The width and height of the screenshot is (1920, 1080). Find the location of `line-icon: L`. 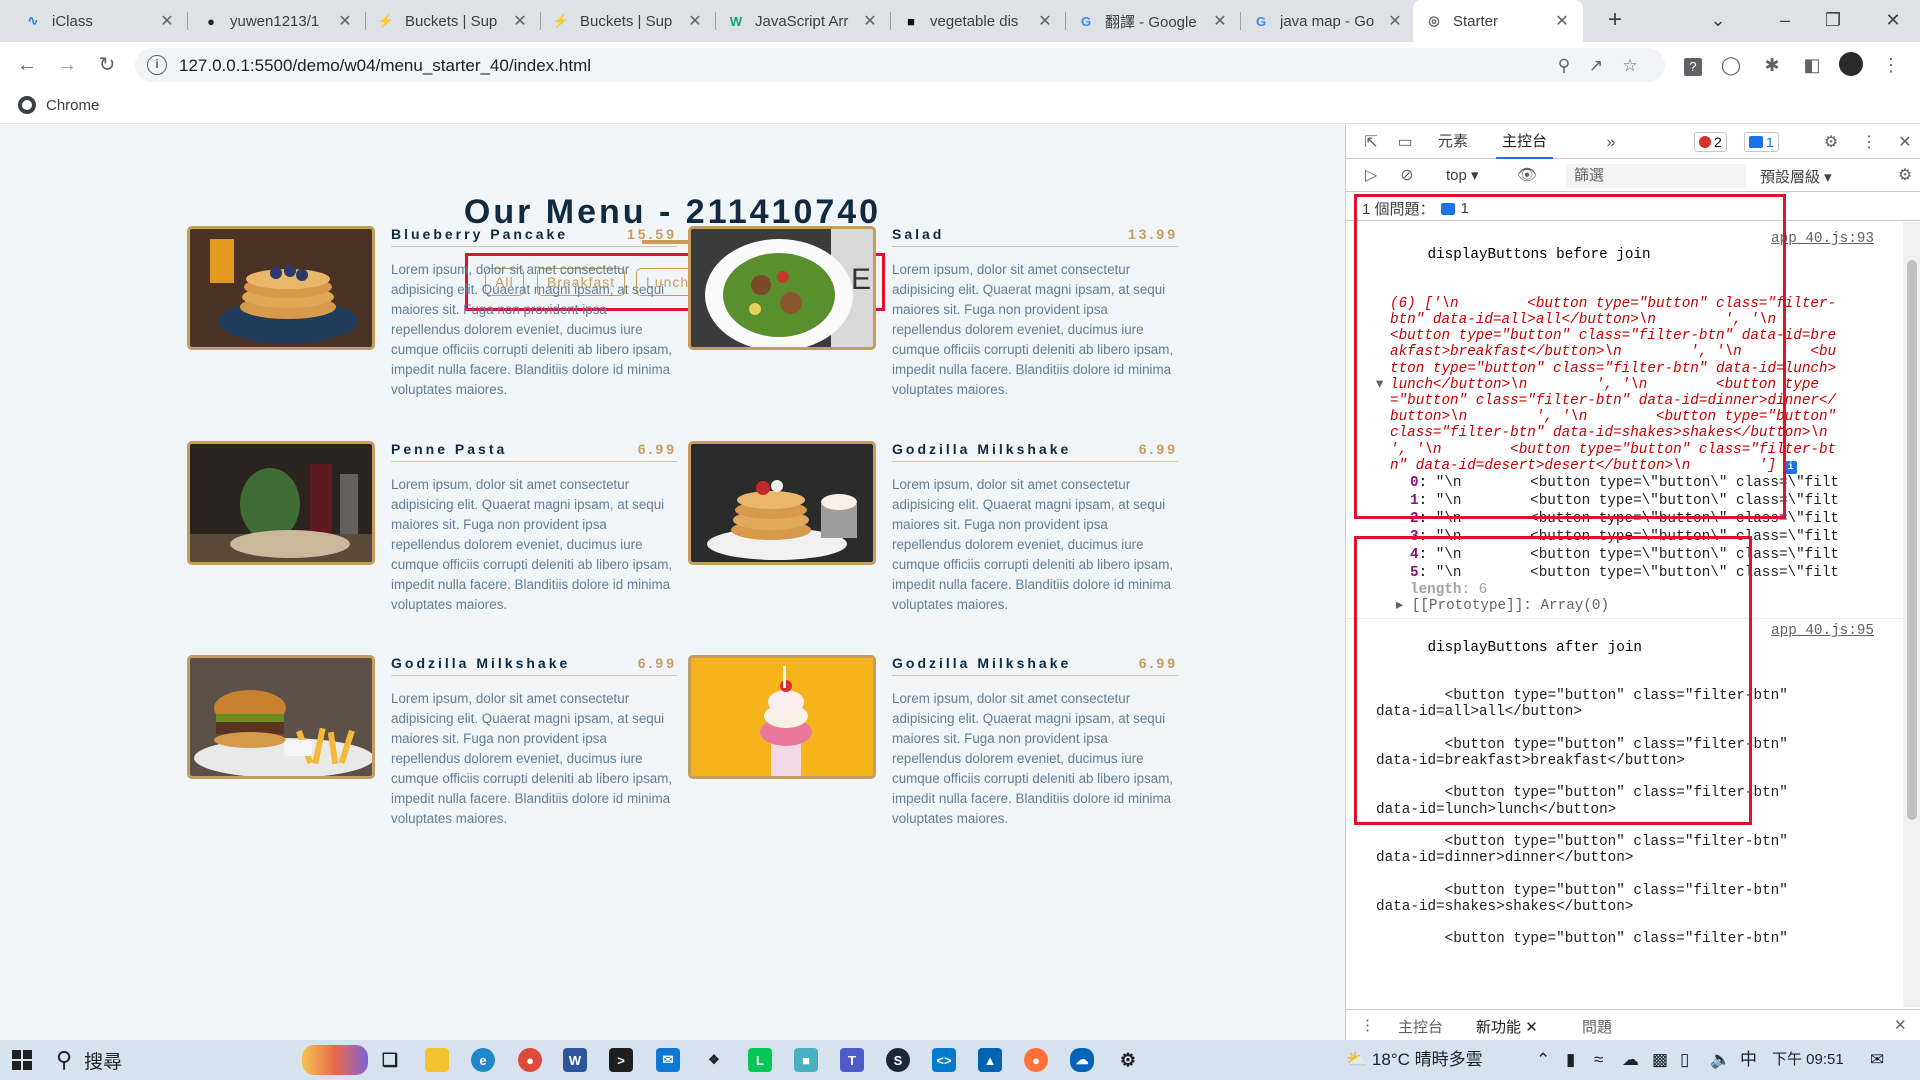

line-icon: L is located at coordinates (760, 1060).